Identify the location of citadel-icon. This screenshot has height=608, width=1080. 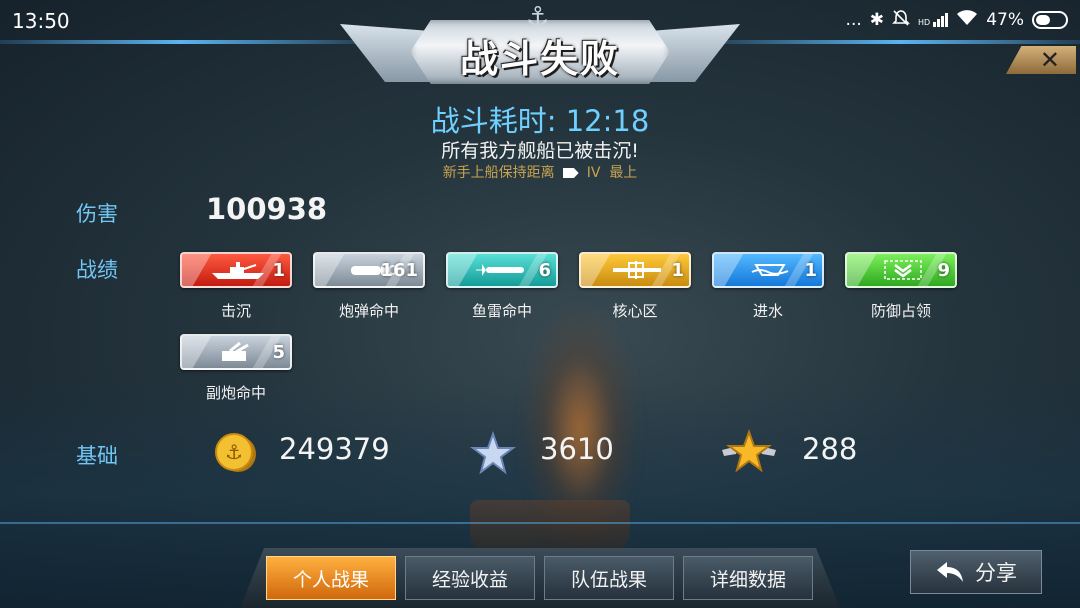
(637, 270).